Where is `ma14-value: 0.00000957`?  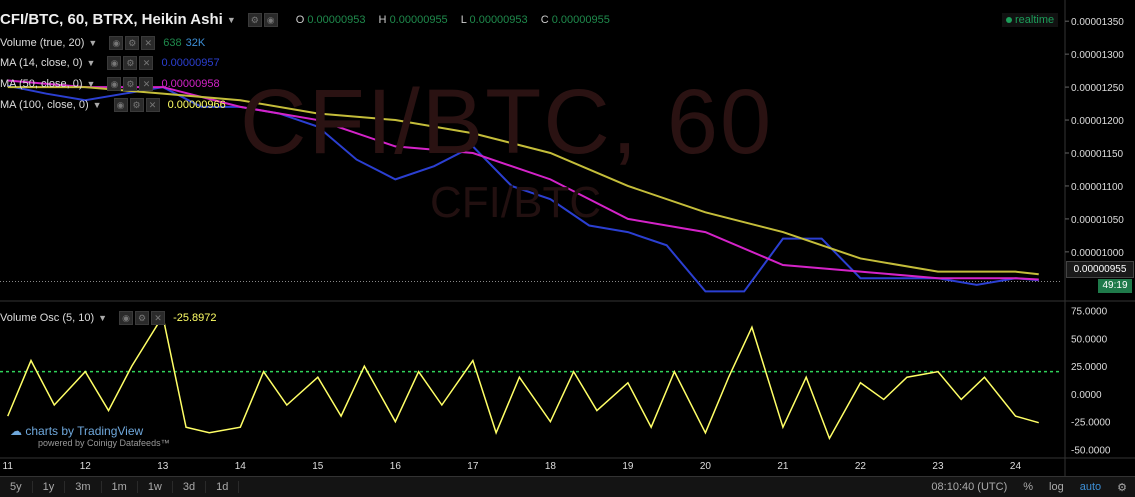 ma14-value: 0.00000957 is located at coordinates (190, 63).